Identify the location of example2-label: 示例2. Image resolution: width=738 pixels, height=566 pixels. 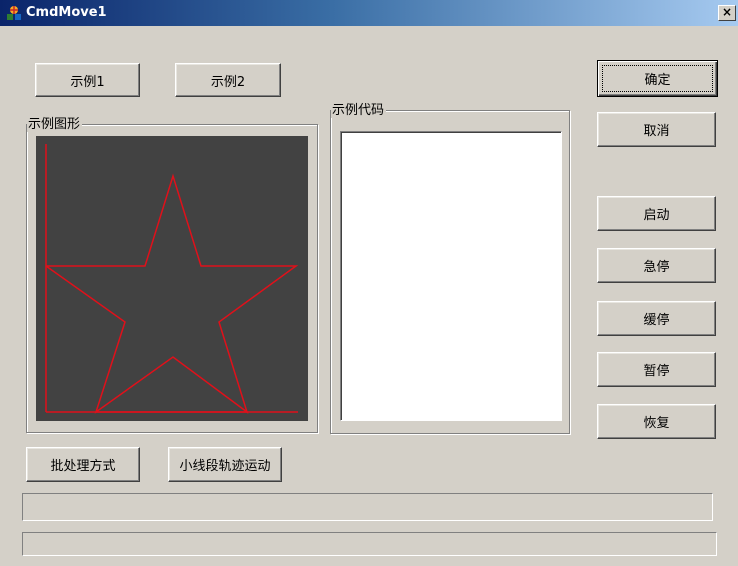
(228, 82).